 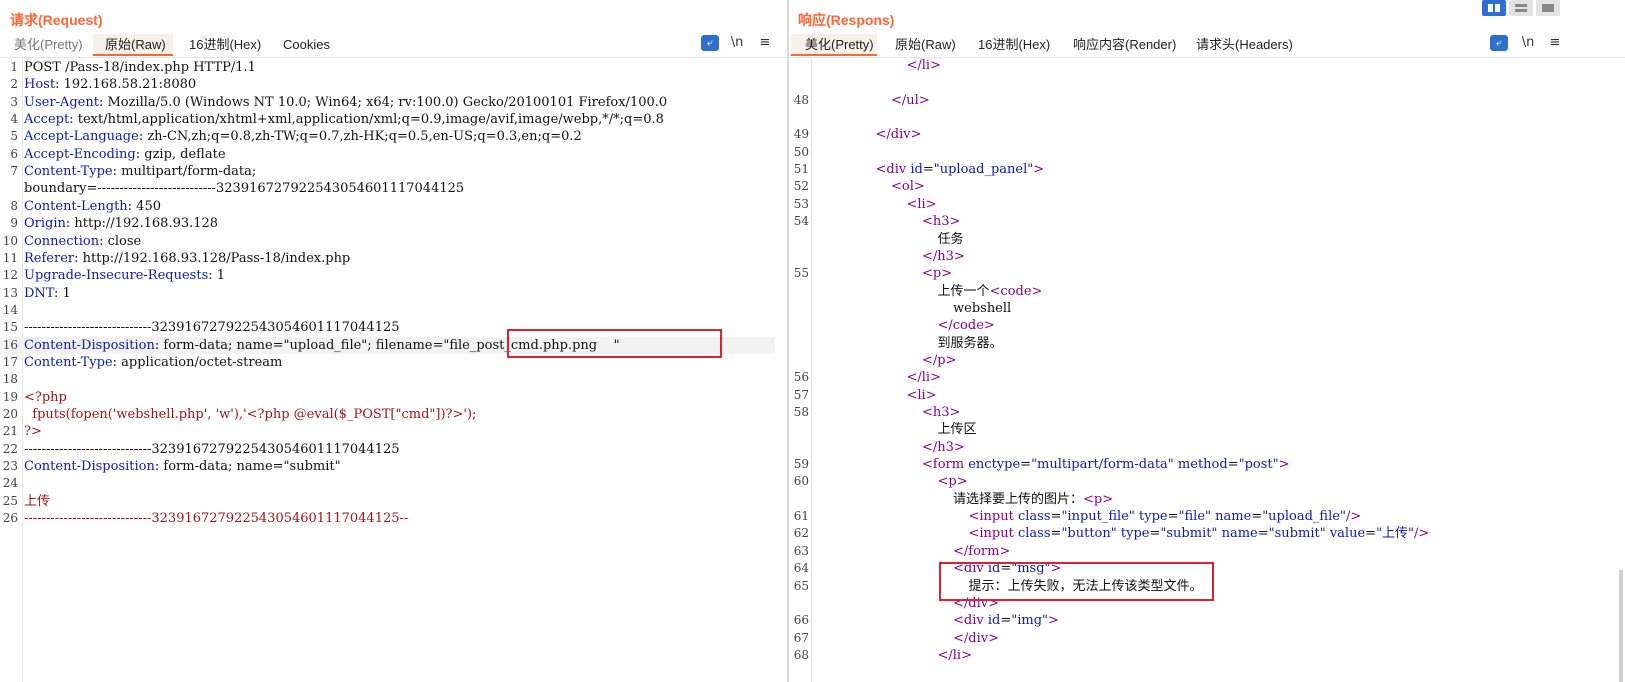 What do you see at coordinates (1204, 65) in the screenshot?
I see `response-line: </li>` at bounding box center [1204, 65].